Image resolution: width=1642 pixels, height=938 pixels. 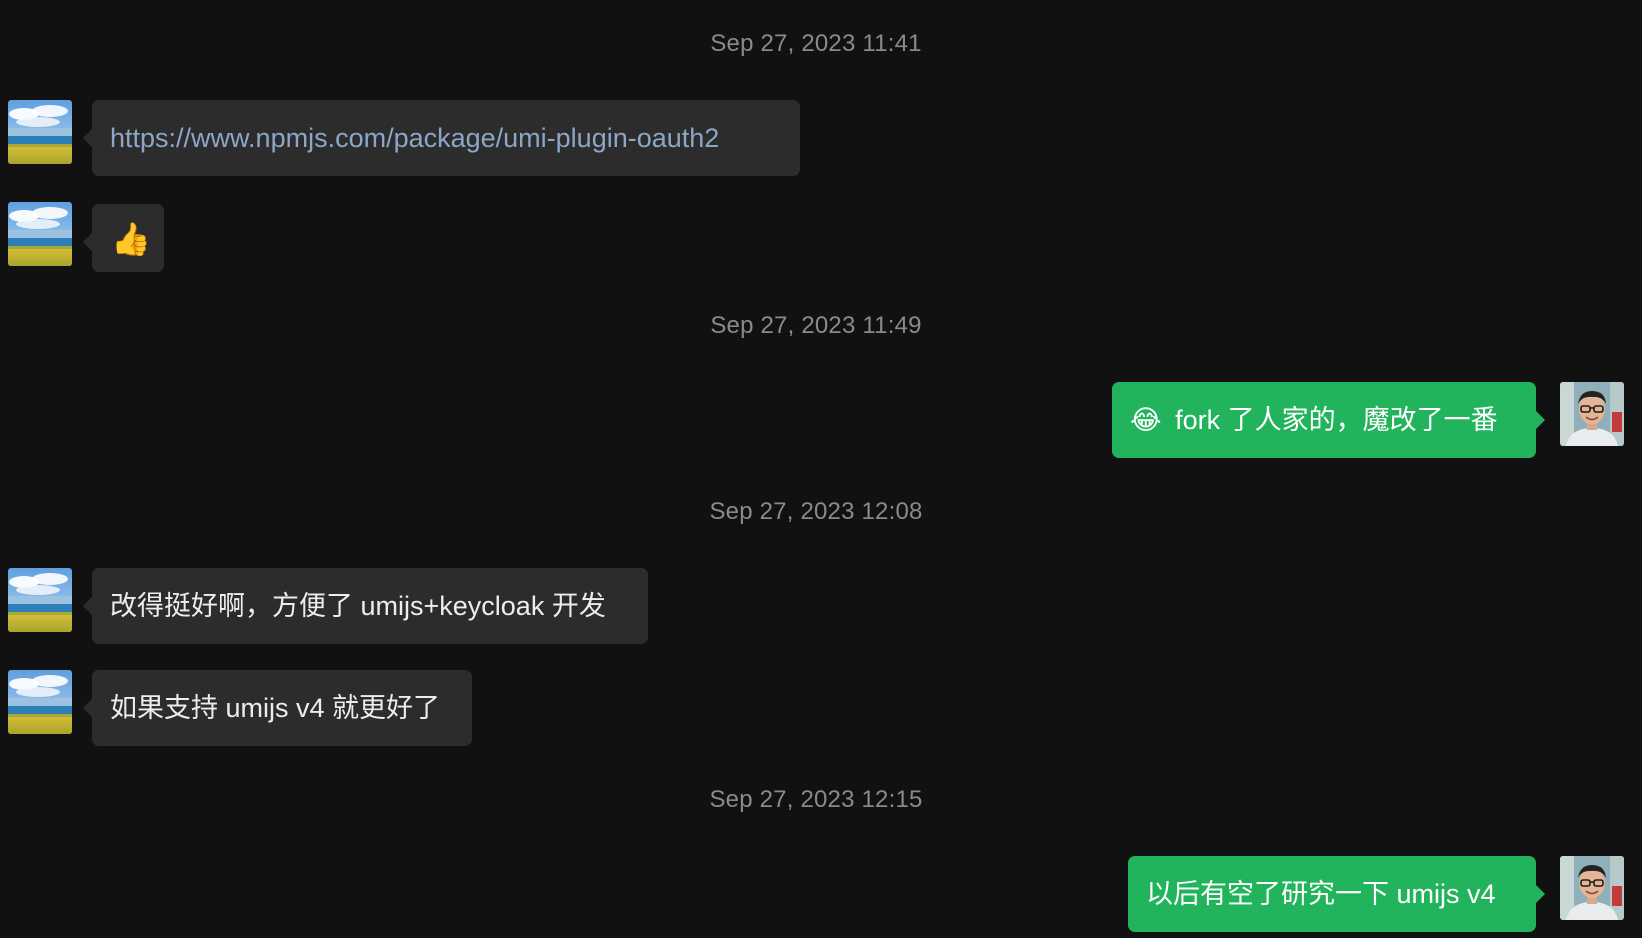 What do you see at coordinates (816, 325) in the screenshot?
I see `message-timestamp: Sep 27, 2023 11:49` at bounding box center [816, 325].